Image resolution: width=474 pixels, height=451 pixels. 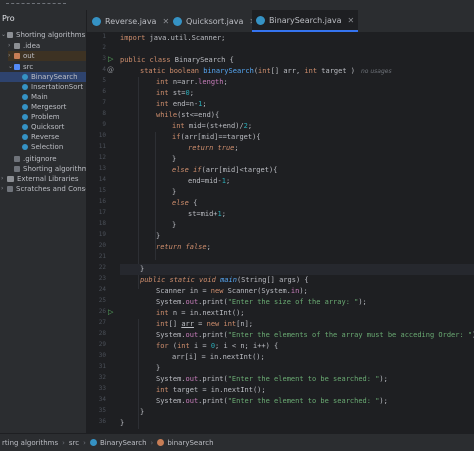 What do you see at coordinates (185, 203) in the screenshot?
I see `code-line: else {` at bounding box center [185, 203].